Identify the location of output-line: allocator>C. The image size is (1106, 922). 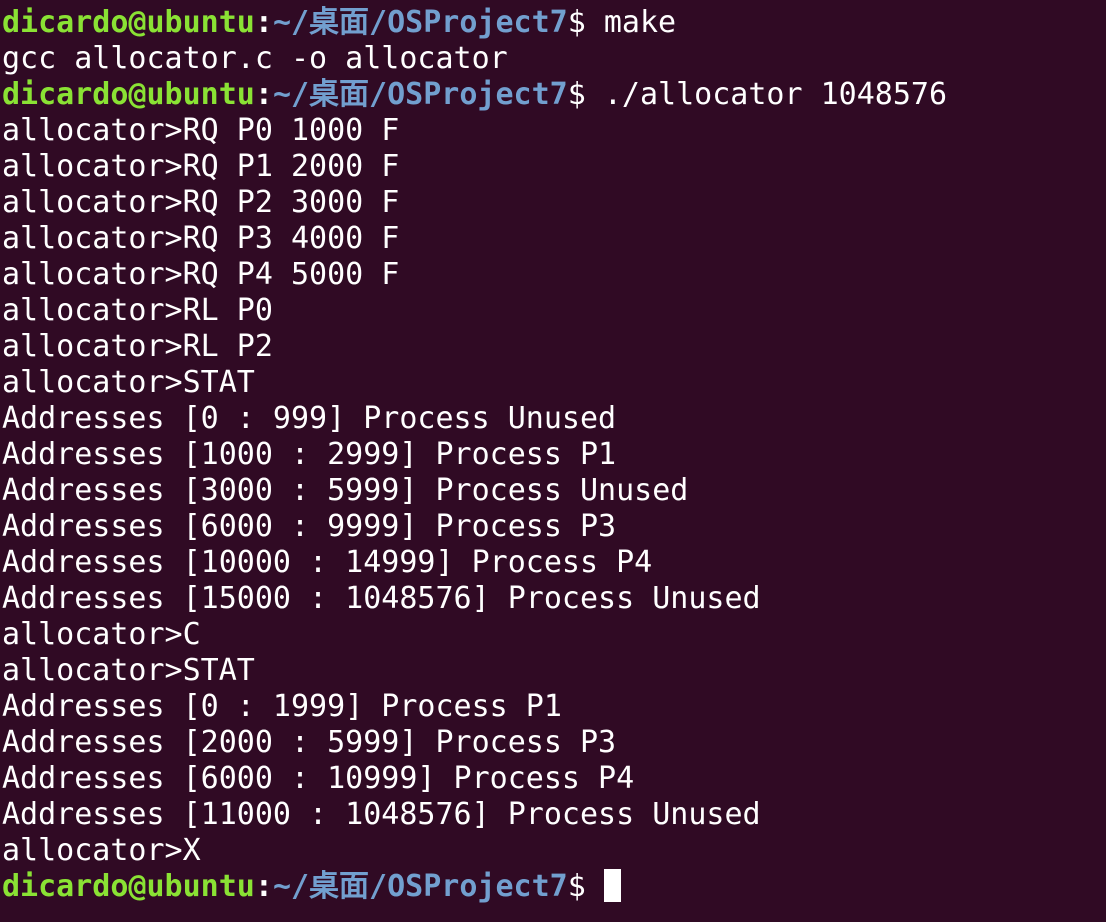
(101, 634).